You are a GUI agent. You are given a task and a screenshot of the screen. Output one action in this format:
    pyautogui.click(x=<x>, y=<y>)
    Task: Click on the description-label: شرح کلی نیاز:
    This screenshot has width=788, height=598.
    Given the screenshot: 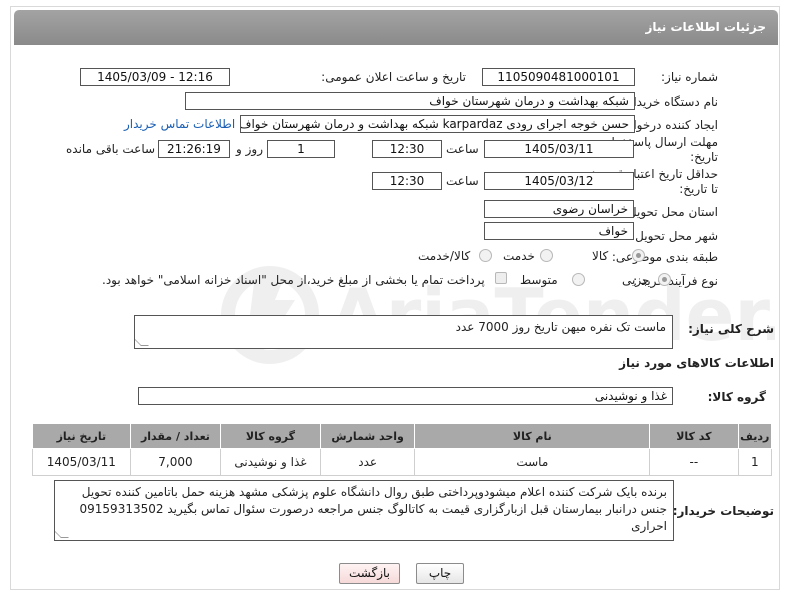 What is the action you would take?
    pyautogui.click(x=731, y=329)
    